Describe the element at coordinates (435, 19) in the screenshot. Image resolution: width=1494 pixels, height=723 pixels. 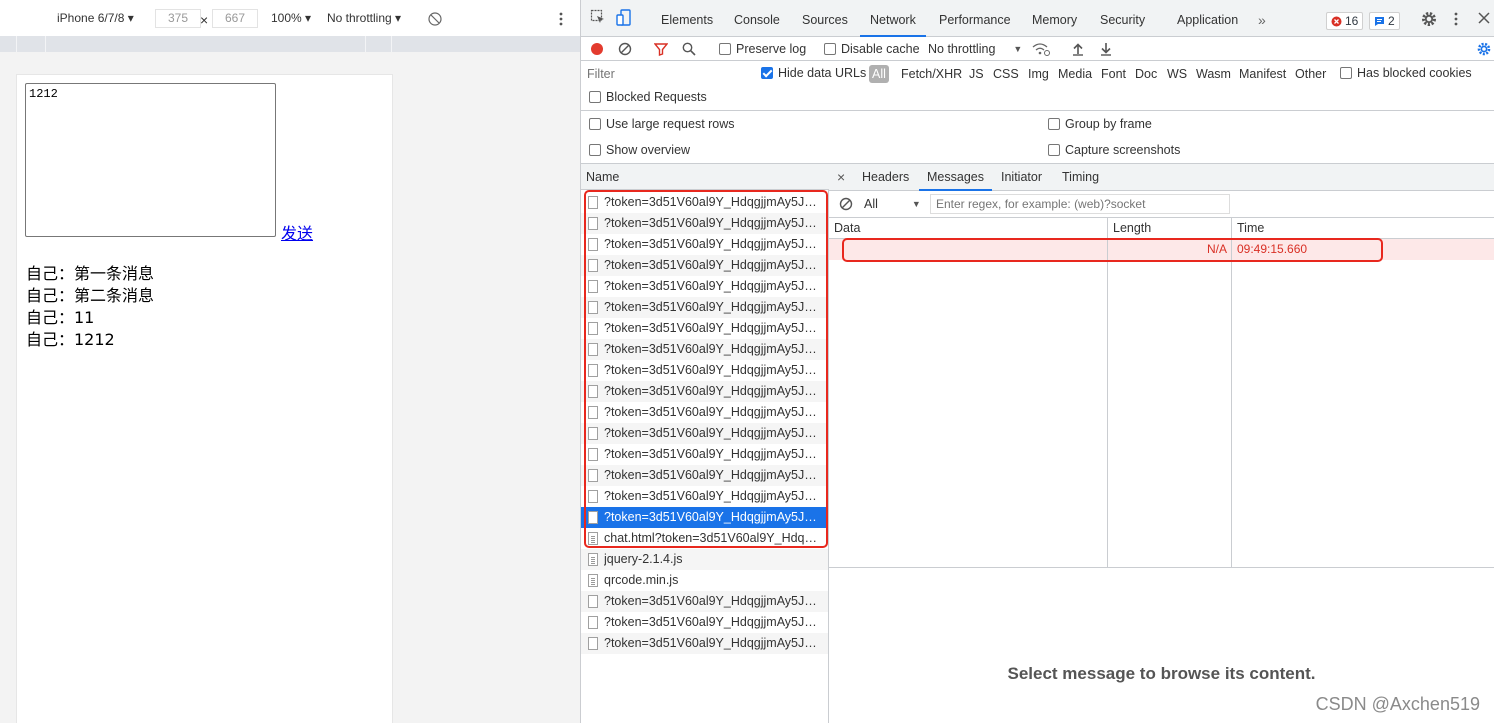
I see `rotate-icon` at that location.